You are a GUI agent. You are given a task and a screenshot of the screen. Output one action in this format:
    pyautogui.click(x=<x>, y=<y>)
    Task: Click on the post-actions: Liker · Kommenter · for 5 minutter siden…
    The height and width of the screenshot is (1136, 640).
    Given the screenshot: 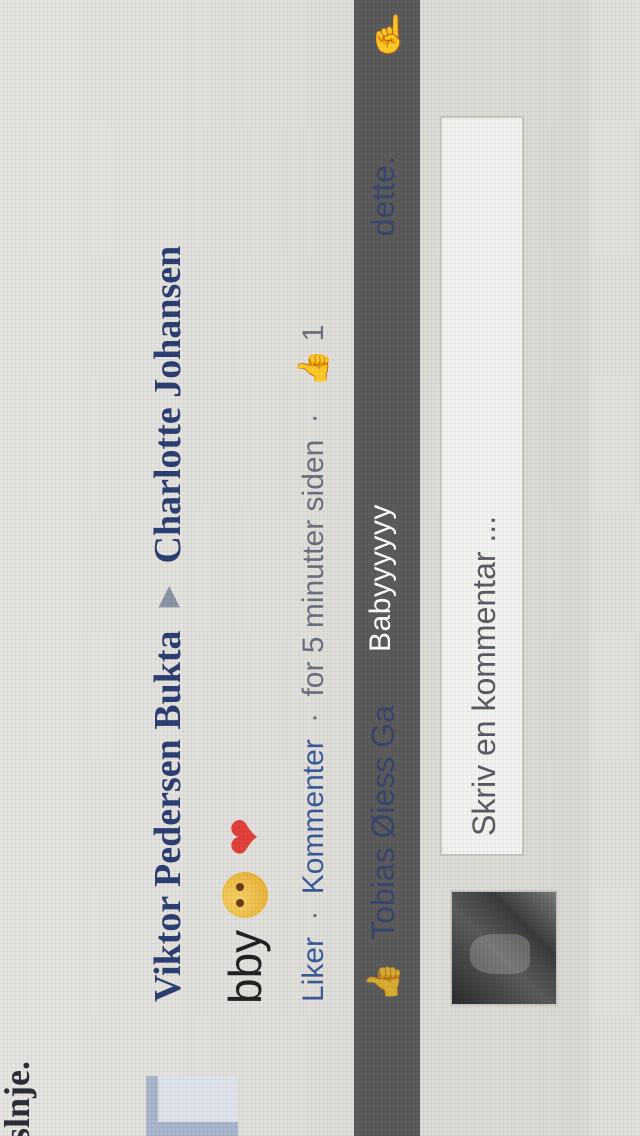 What is the action you would take?
    pyautogui.click(x=313, y=663)
    